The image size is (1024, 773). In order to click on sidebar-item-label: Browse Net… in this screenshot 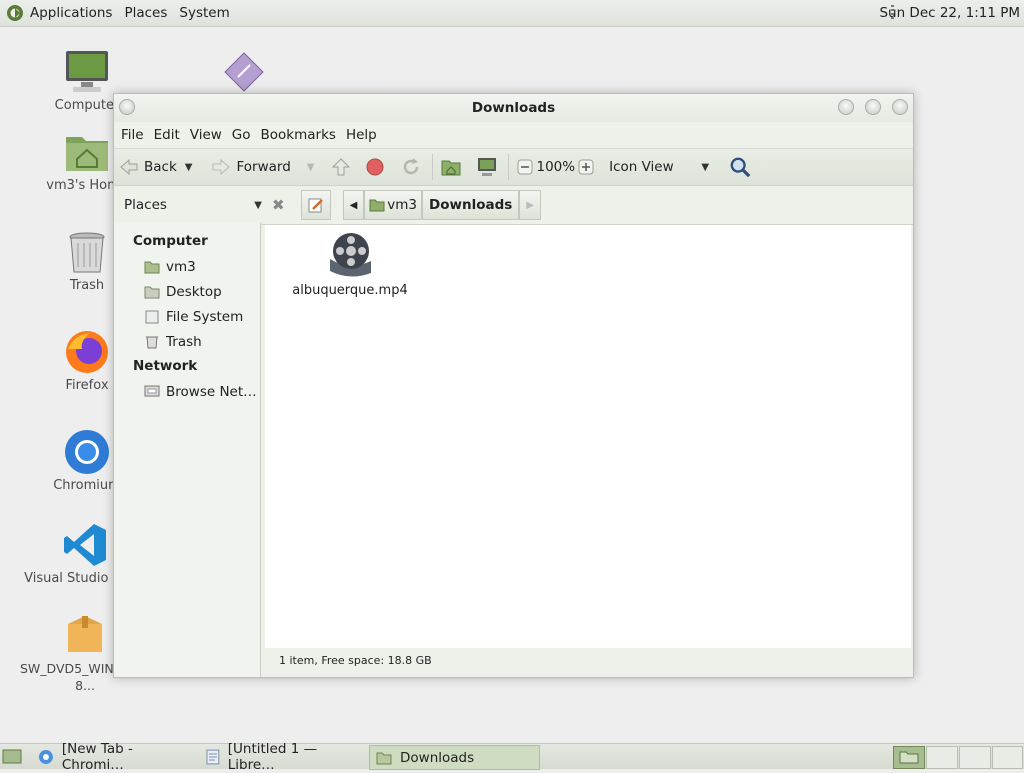, I will do `click(211, 391)`.